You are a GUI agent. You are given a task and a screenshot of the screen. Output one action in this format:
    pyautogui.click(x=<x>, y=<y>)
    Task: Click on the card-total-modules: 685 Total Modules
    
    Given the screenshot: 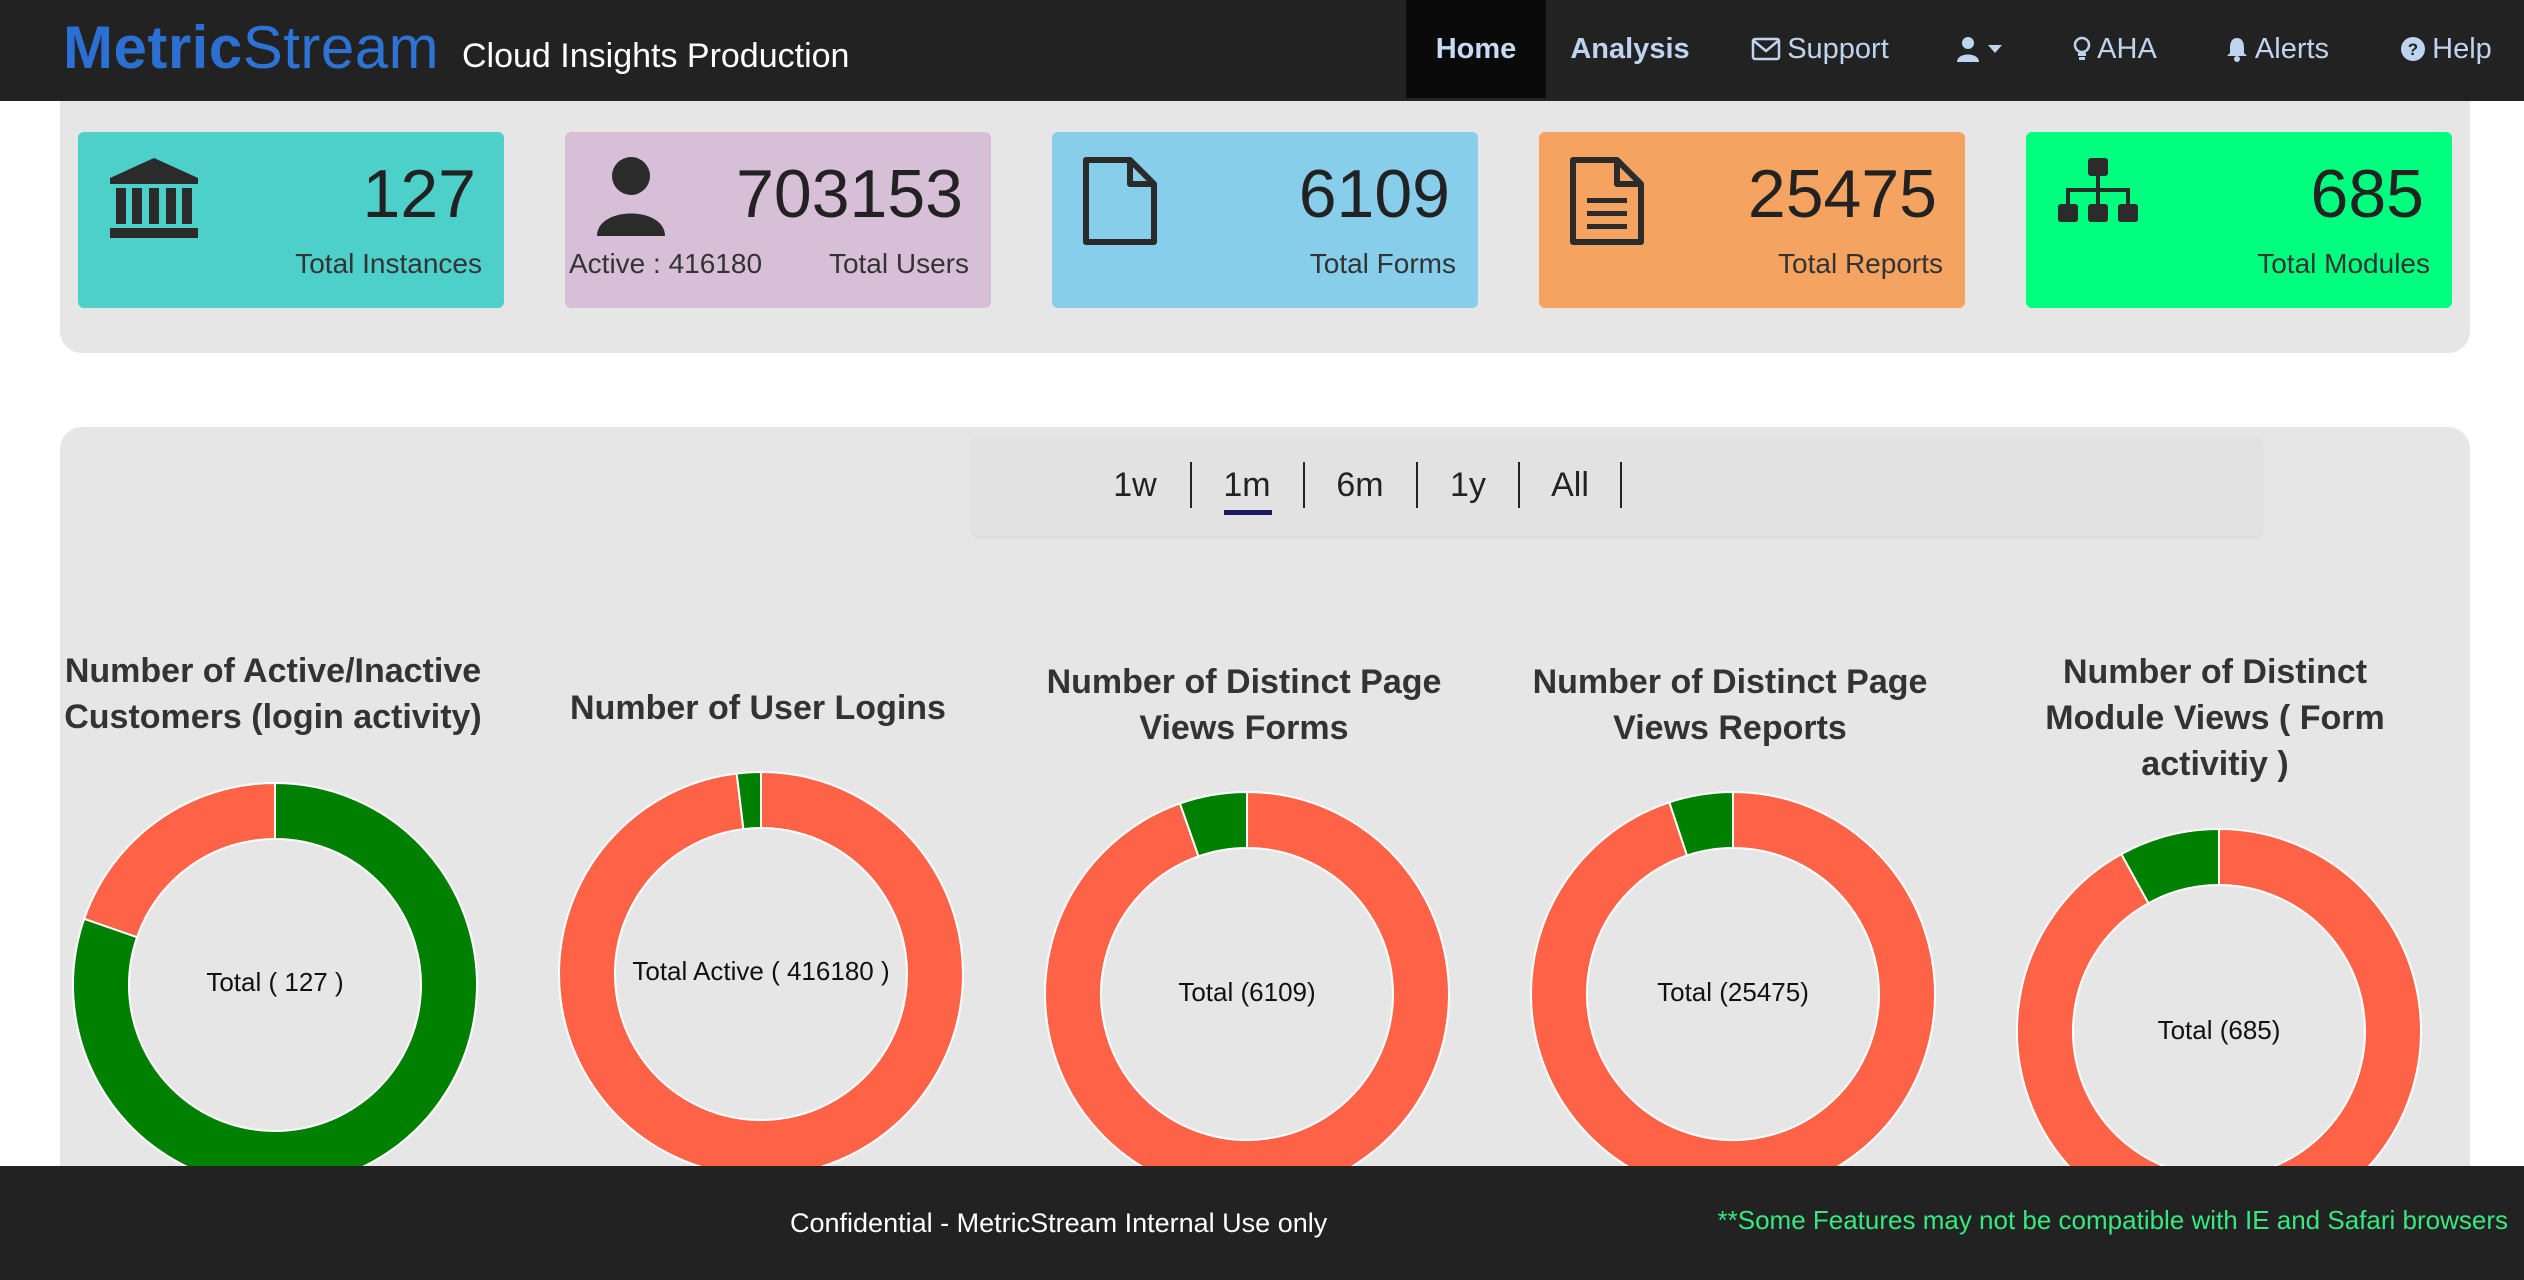 What is the action you would take?
    pyautogui.click(x=2239, y=220)
    